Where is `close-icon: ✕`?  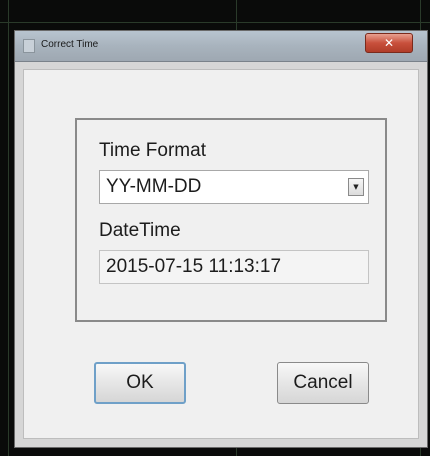
close-icon: ✕ is located at coordinates (389, 43).